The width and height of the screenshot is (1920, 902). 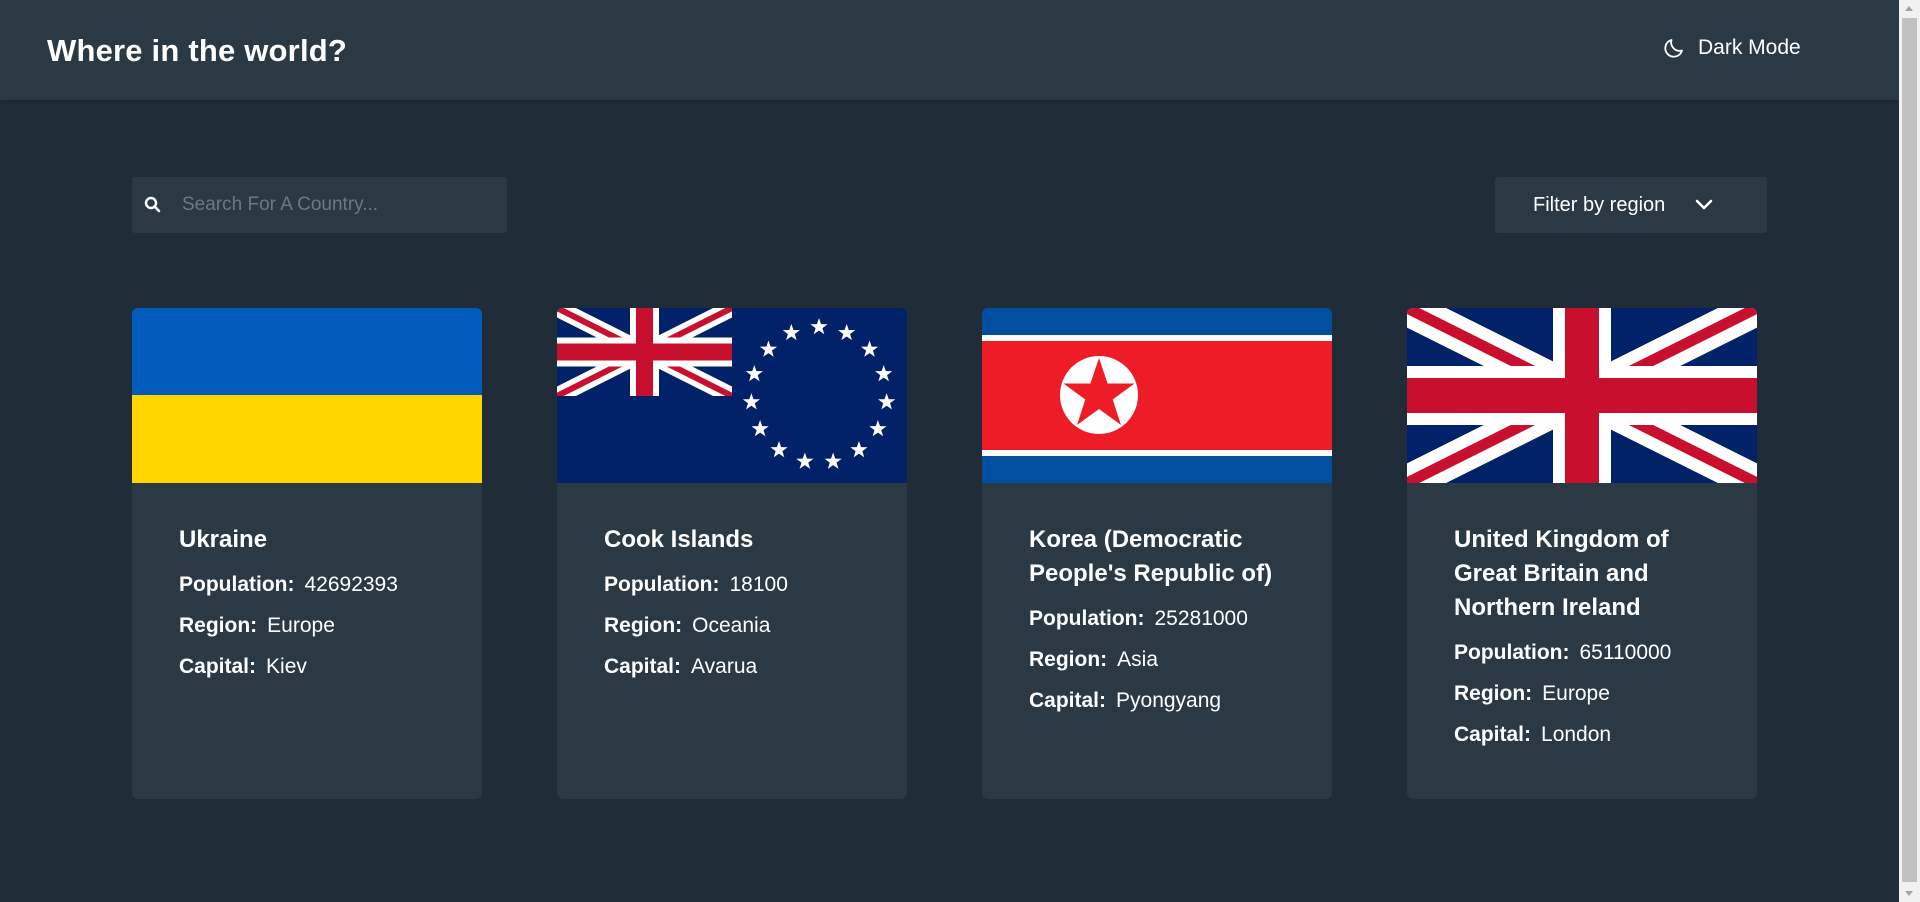 What do you see at coordinates (223, 539) in the screenshot?
I see `country-name: Ukraine` at bounding box center [223, 539].